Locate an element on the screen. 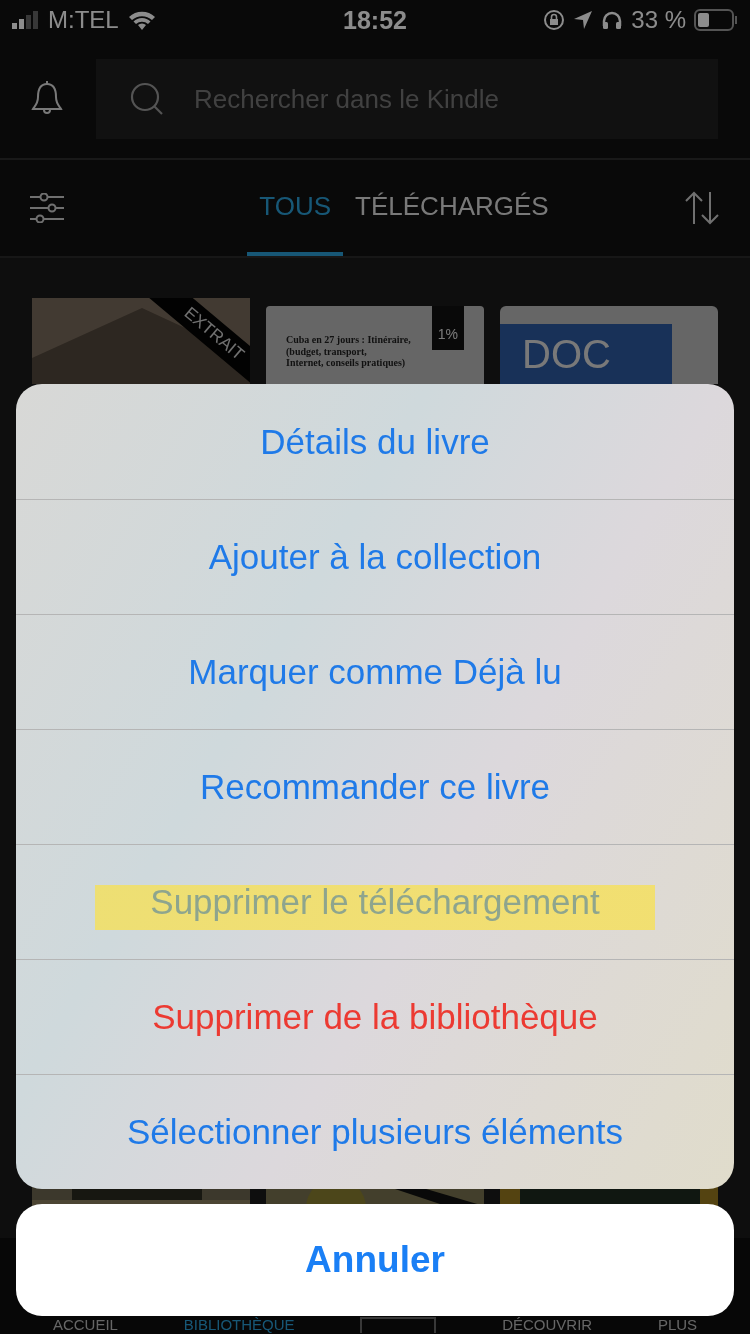 This screenshot has width=750, height=1334. library-tab: TOUS is located at coordinates (295, 208).